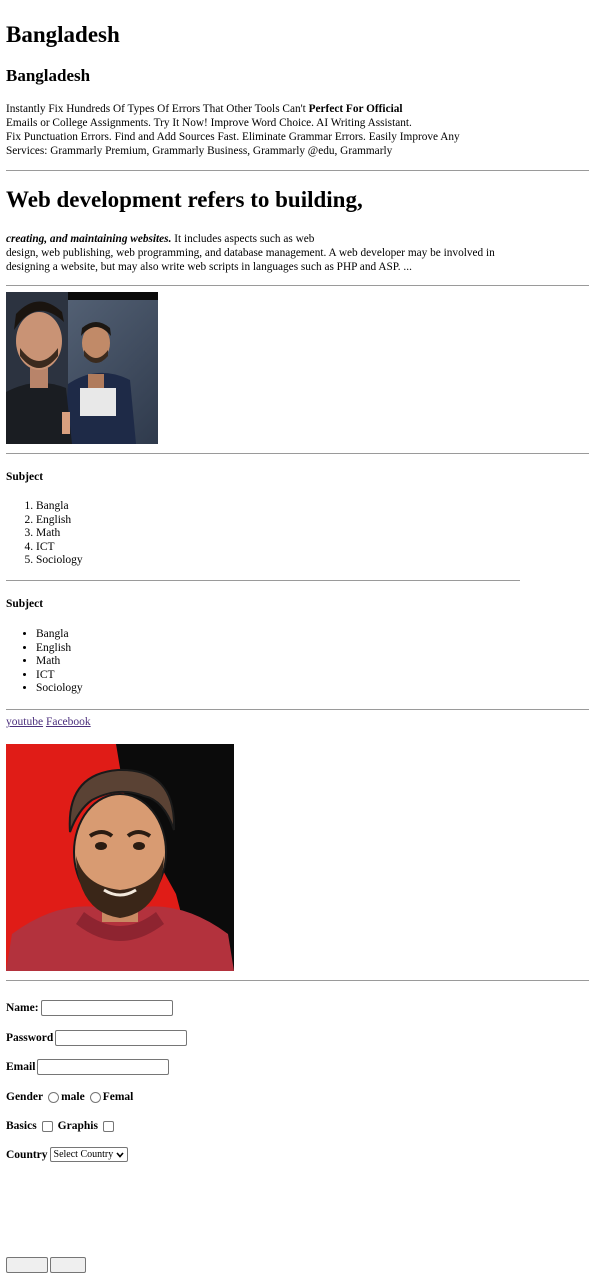  Describe the element at coordinates (355, 109) in the screenshot. I see `promo-bold: Perfect For Official` at that location.